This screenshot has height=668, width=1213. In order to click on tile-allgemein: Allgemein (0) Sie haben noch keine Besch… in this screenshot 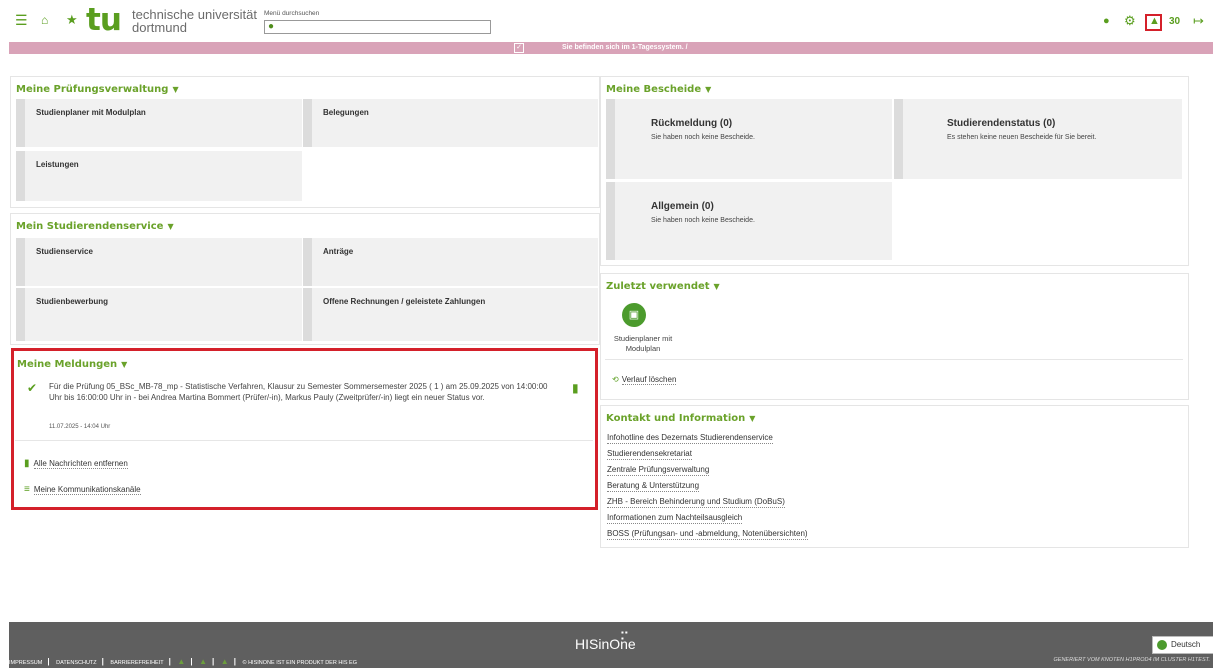, I will do `click(749, 221)`.